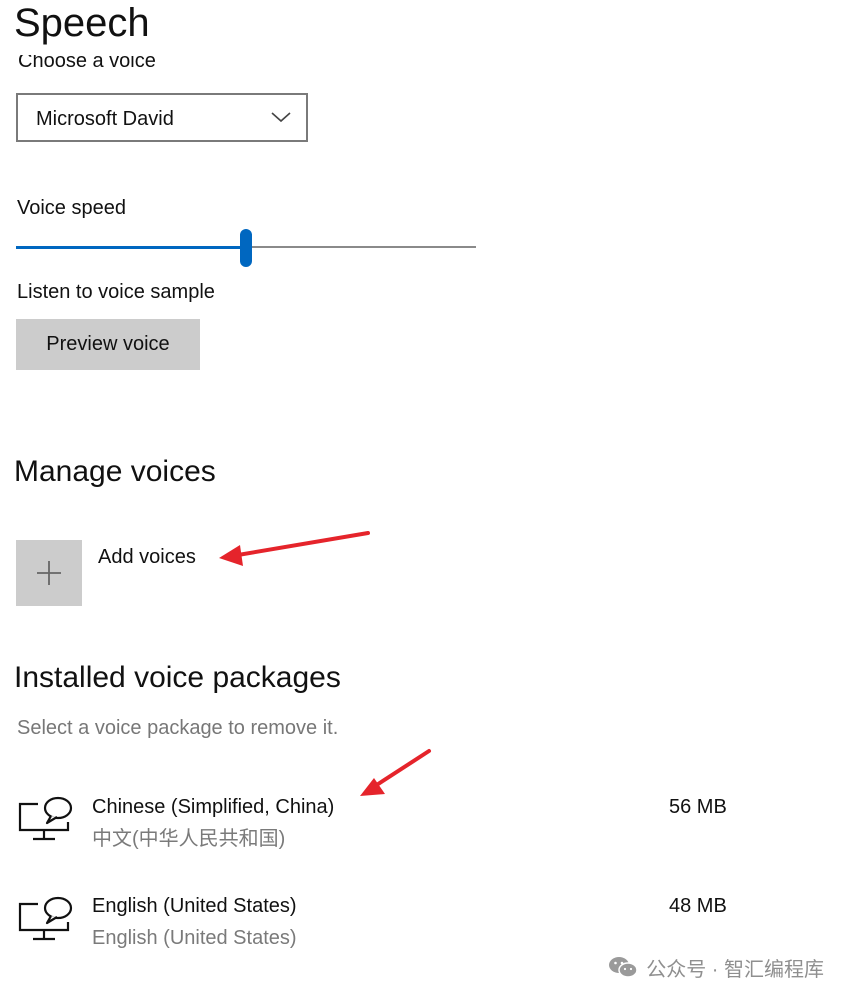 This screenshot has height=1000, width=850. Describe the element at coordinates (82, 23) in the screenshot. I see `page-title: Speech` at that location.